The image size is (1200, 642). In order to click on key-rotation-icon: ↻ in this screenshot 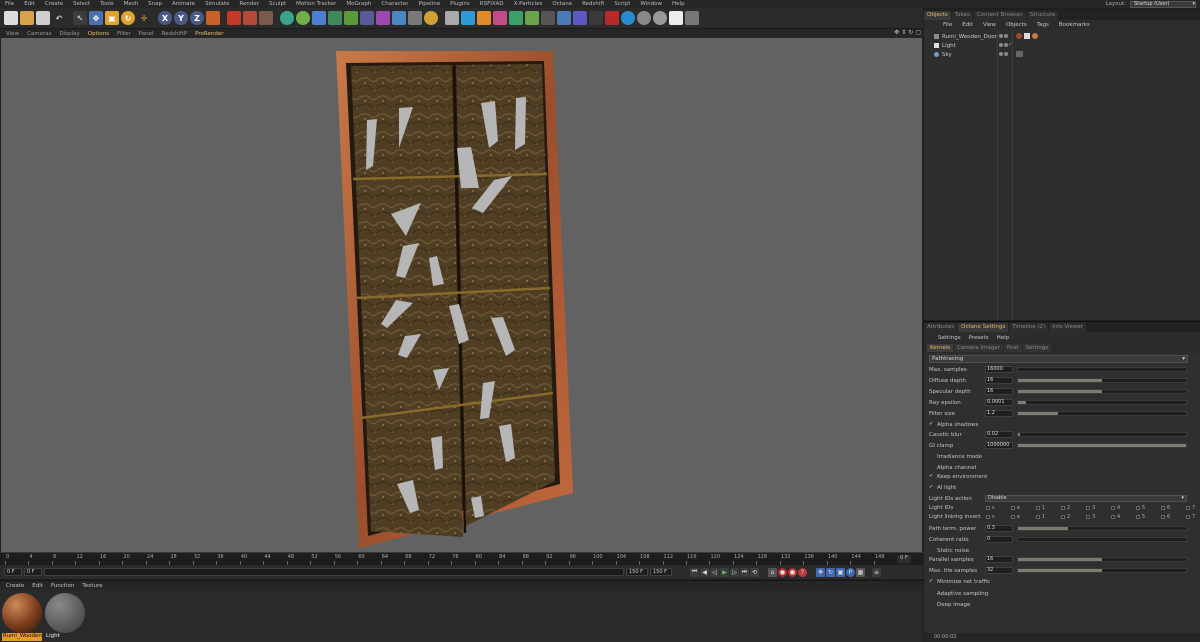, I will do `click(830, 572)`.